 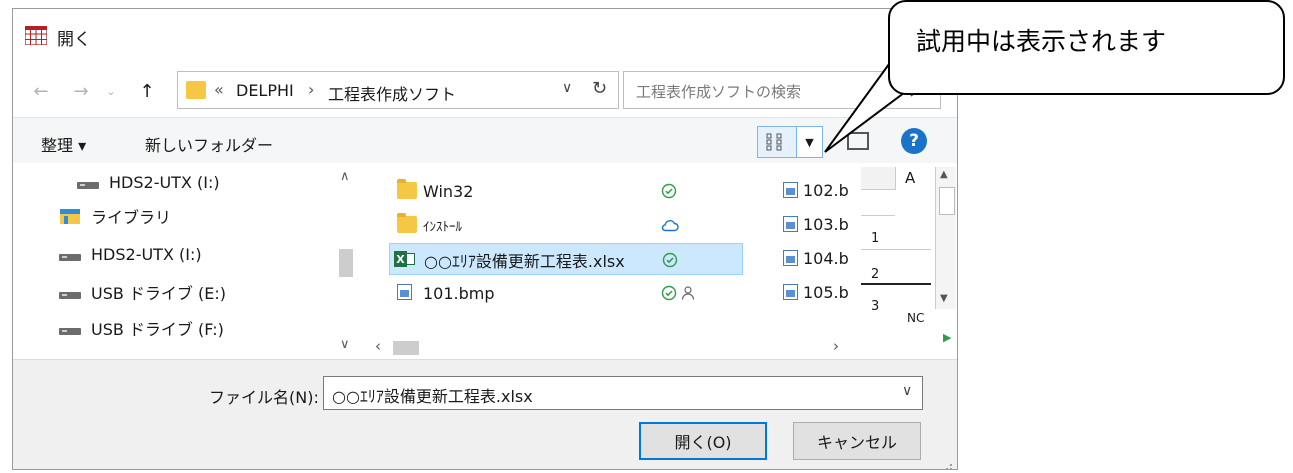 What do you see at coordinates (345, 176) in the screenshot?
I see `scroll-up-chevron-icon: ∧` at bounding box center [345, 176].